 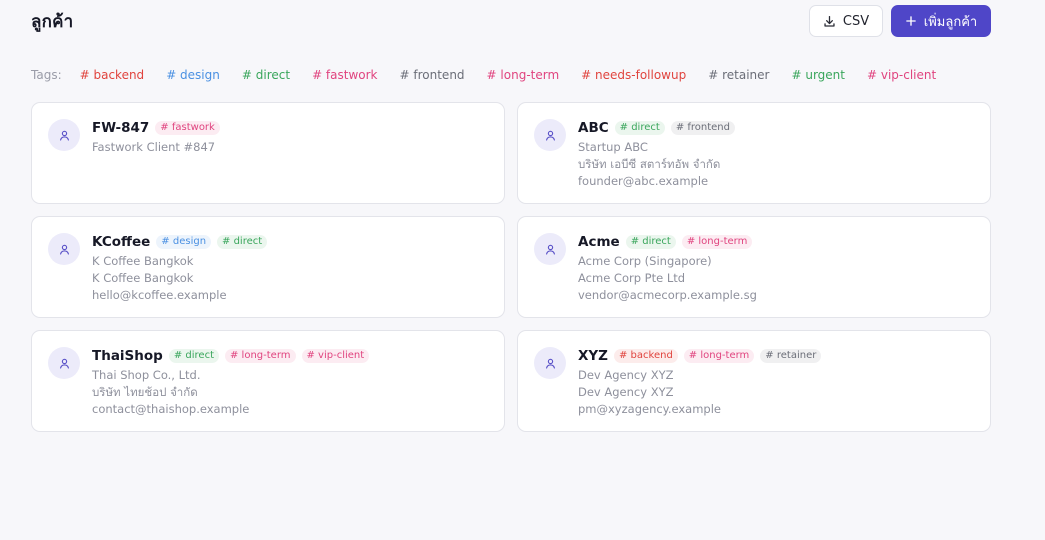 What do you see at coordinates (778, 128) in the screenshot?
I see `client-name-row: ABC # direct # frontend` at bounding box center [778, 128].